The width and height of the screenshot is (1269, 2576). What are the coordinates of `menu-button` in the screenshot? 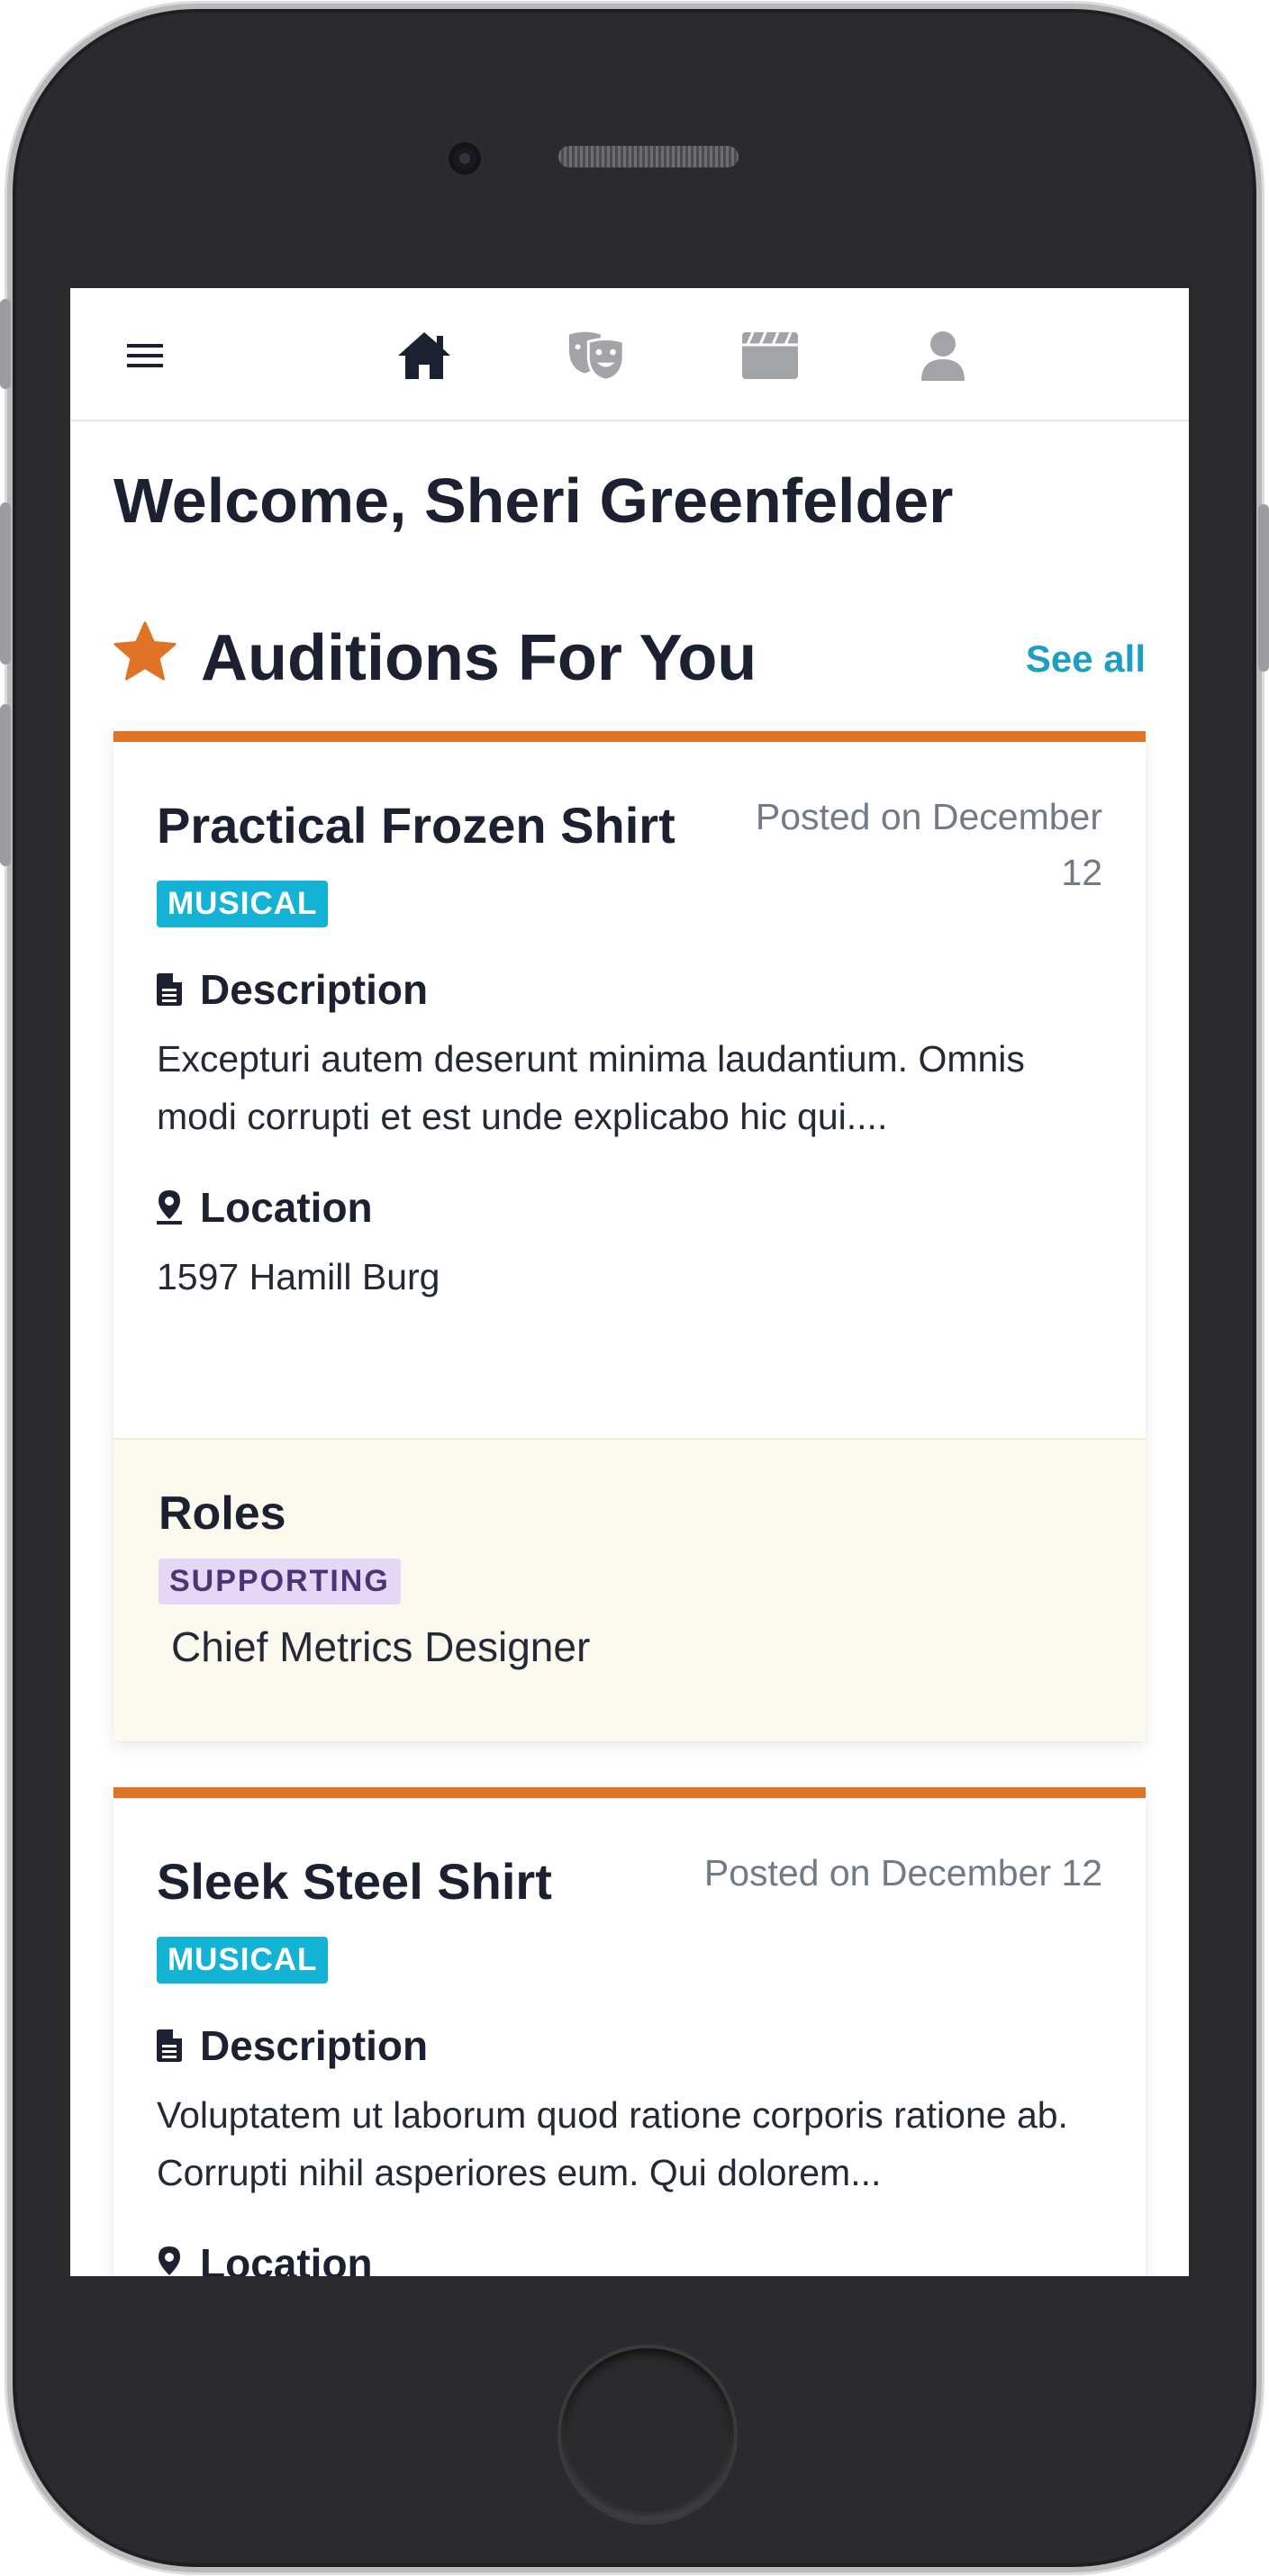 It's located at (145, 355).